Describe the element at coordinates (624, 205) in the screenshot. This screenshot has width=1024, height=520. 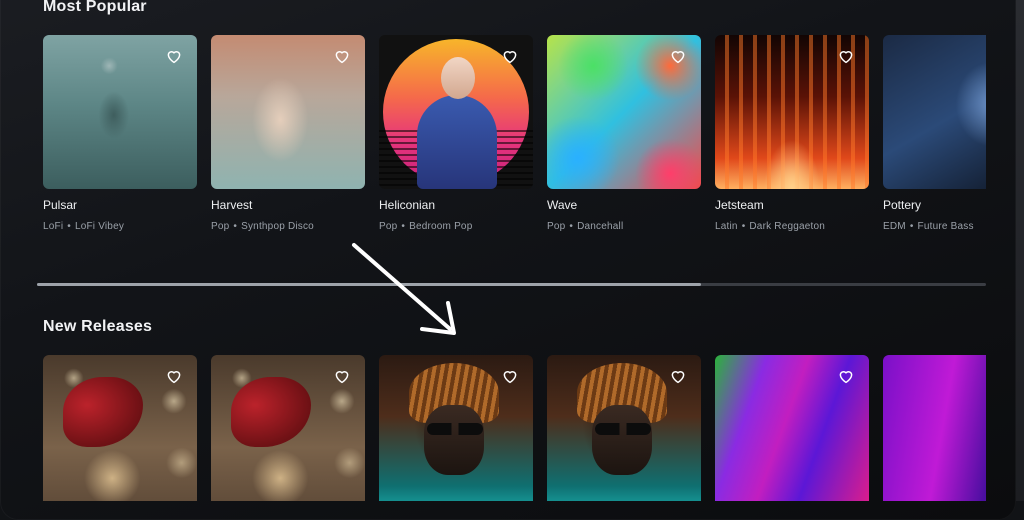
I see `track-title: Wave` at that location.